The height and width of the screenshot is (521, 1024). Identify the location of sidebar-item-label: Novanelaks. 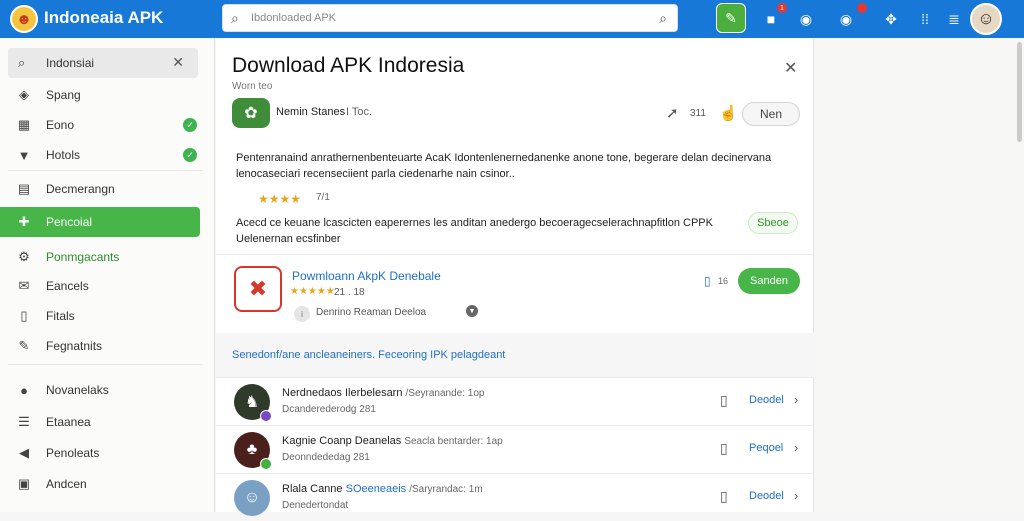
(77, 390).